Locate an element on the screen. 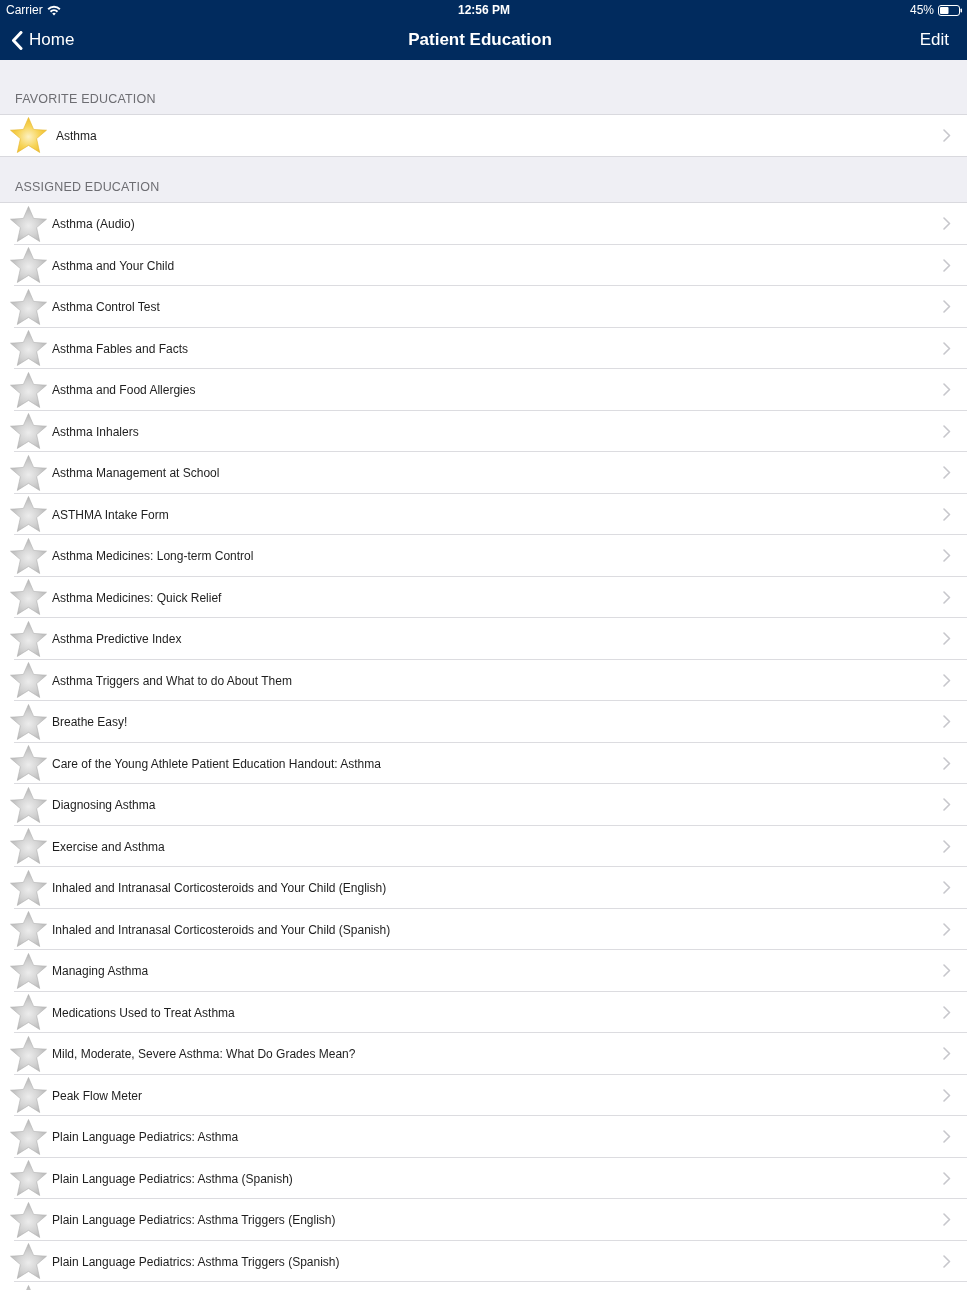  education-title: Peak Flow Meter is located at coordinates (97, 1096).